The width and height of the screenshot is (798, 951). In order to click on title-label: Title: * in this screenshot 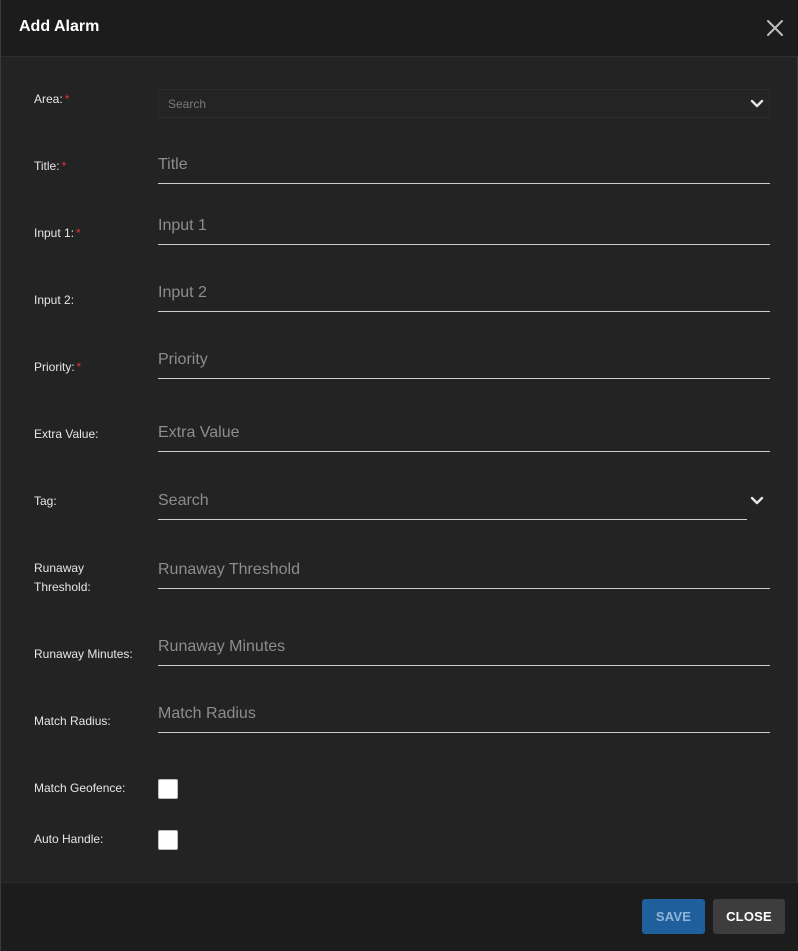, I will do `click(50, 166)`.